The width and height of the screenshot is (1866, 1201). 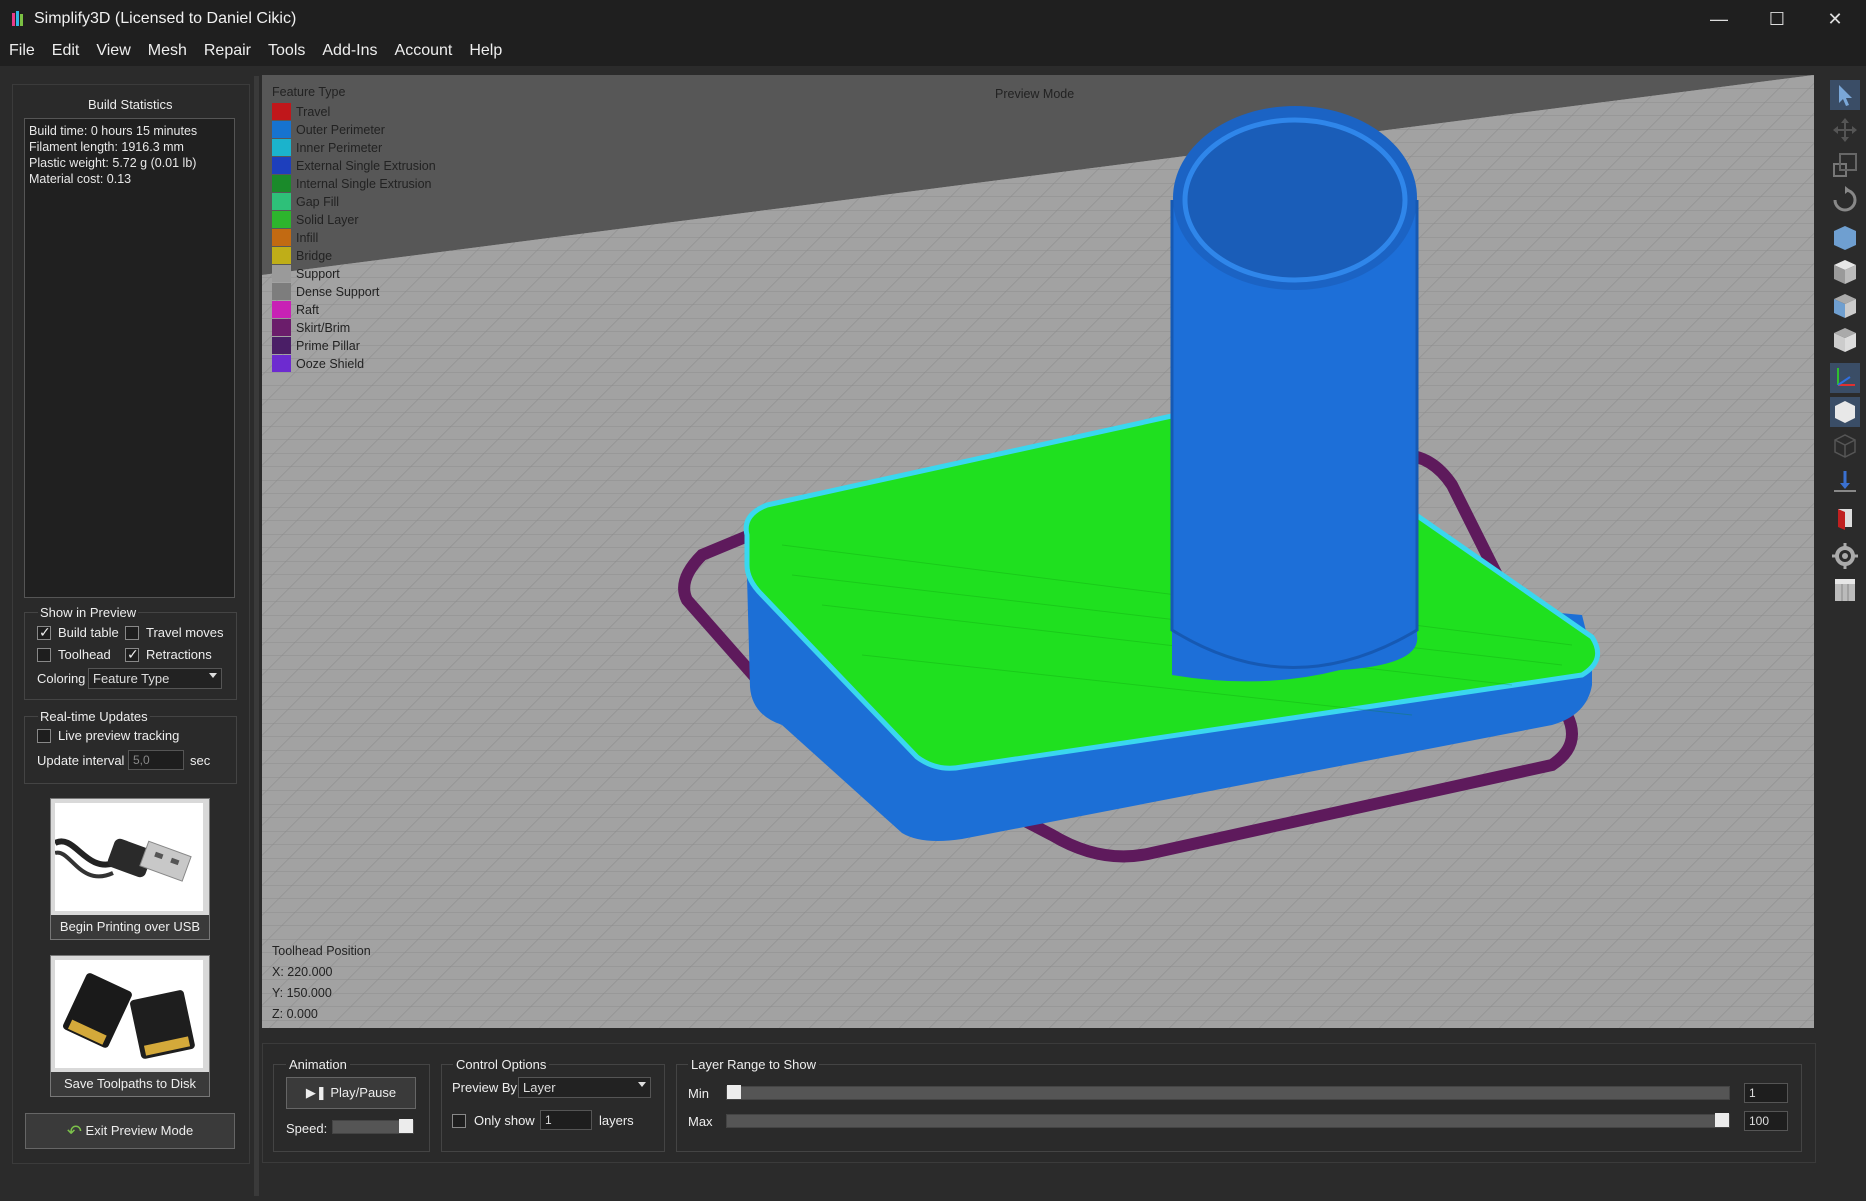 I want to click on preview-by-select: Layer, so click(x=584, y=1087).